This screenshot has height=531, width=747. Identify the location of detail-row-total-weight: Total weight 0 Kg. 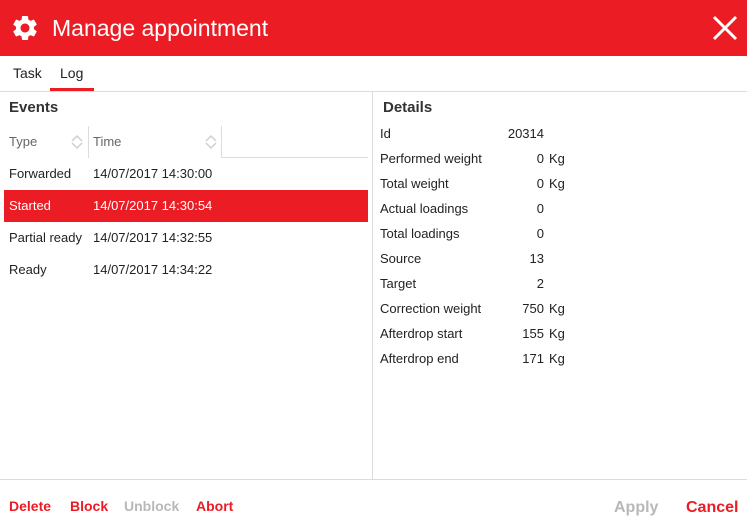
(530, 186).